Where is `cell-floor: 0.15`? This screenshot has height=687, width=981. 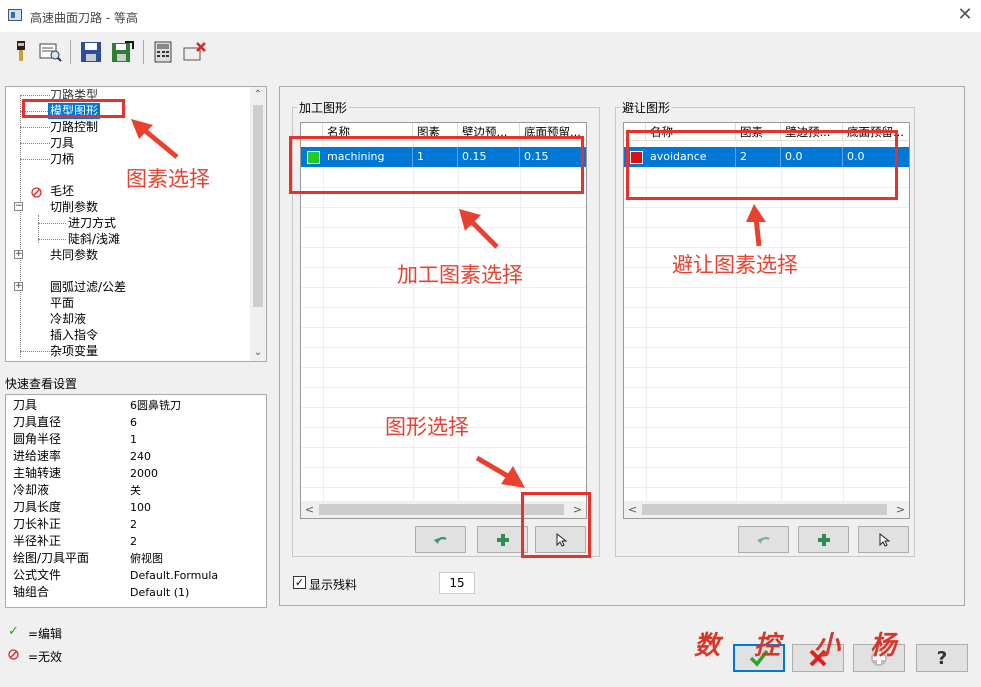
cell-floor: 0.15 is located at coordinates (536, 156).